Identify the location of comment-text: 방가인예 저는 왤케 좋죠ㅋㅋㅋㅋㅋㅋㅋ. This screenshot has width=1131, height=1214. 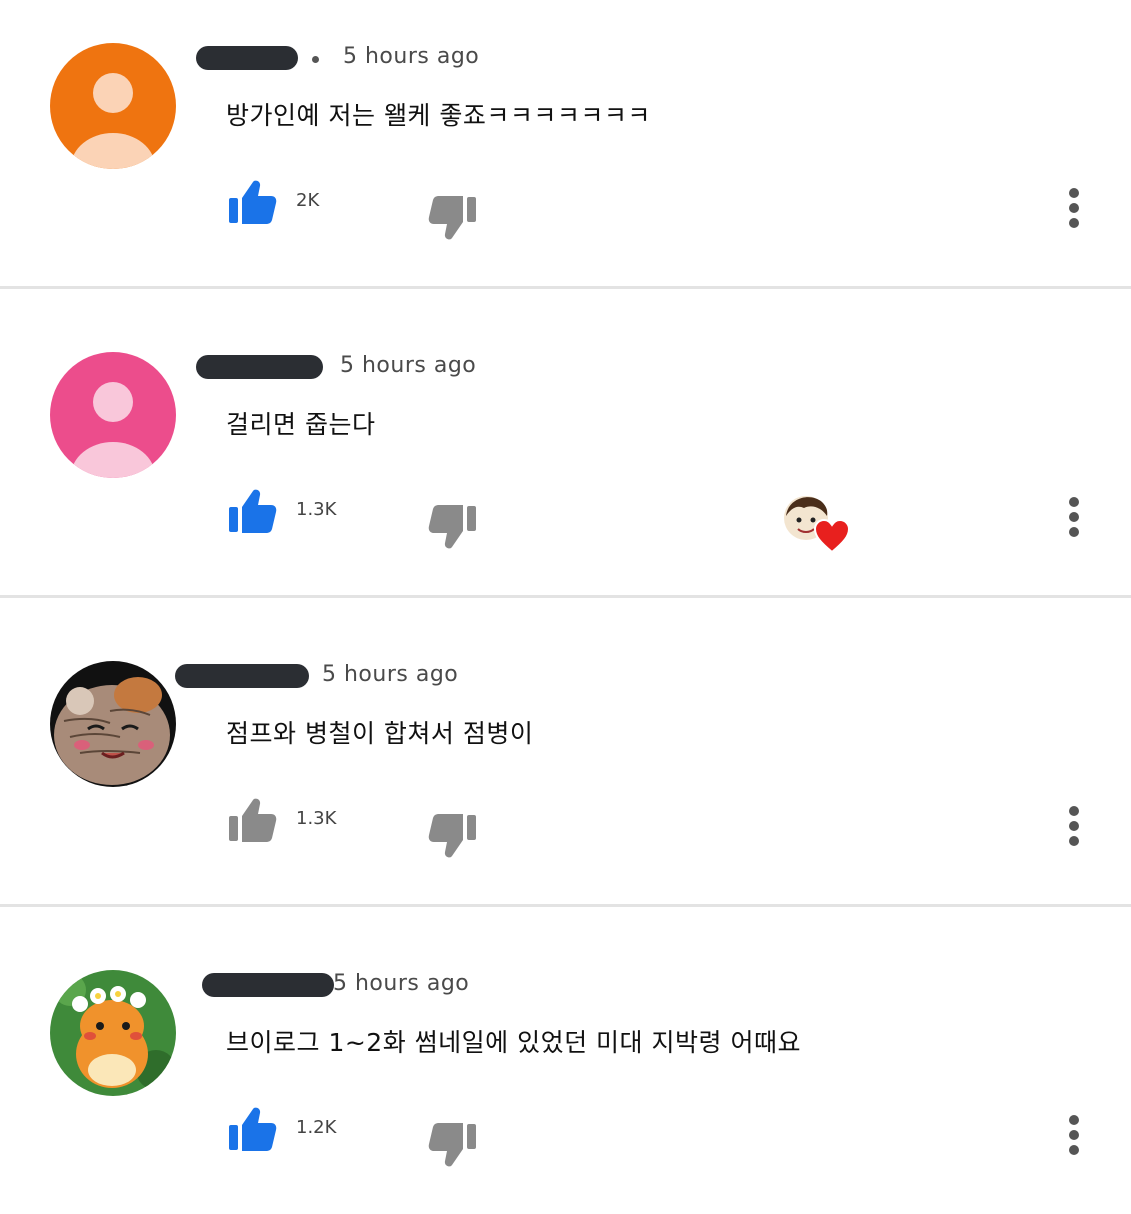
(438, 115).